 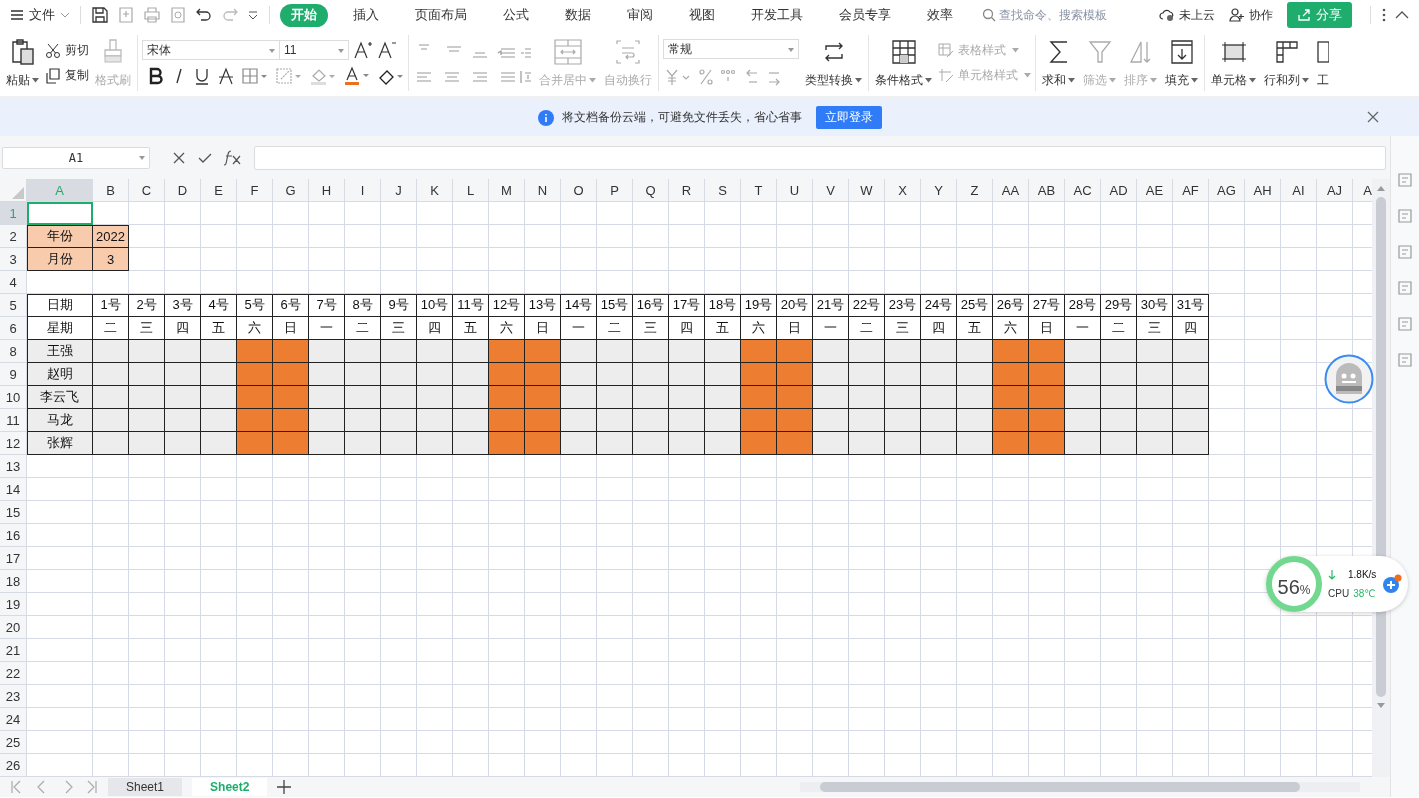 I want to click on ribbon-tab: 插入, so click(x=366, y=15).